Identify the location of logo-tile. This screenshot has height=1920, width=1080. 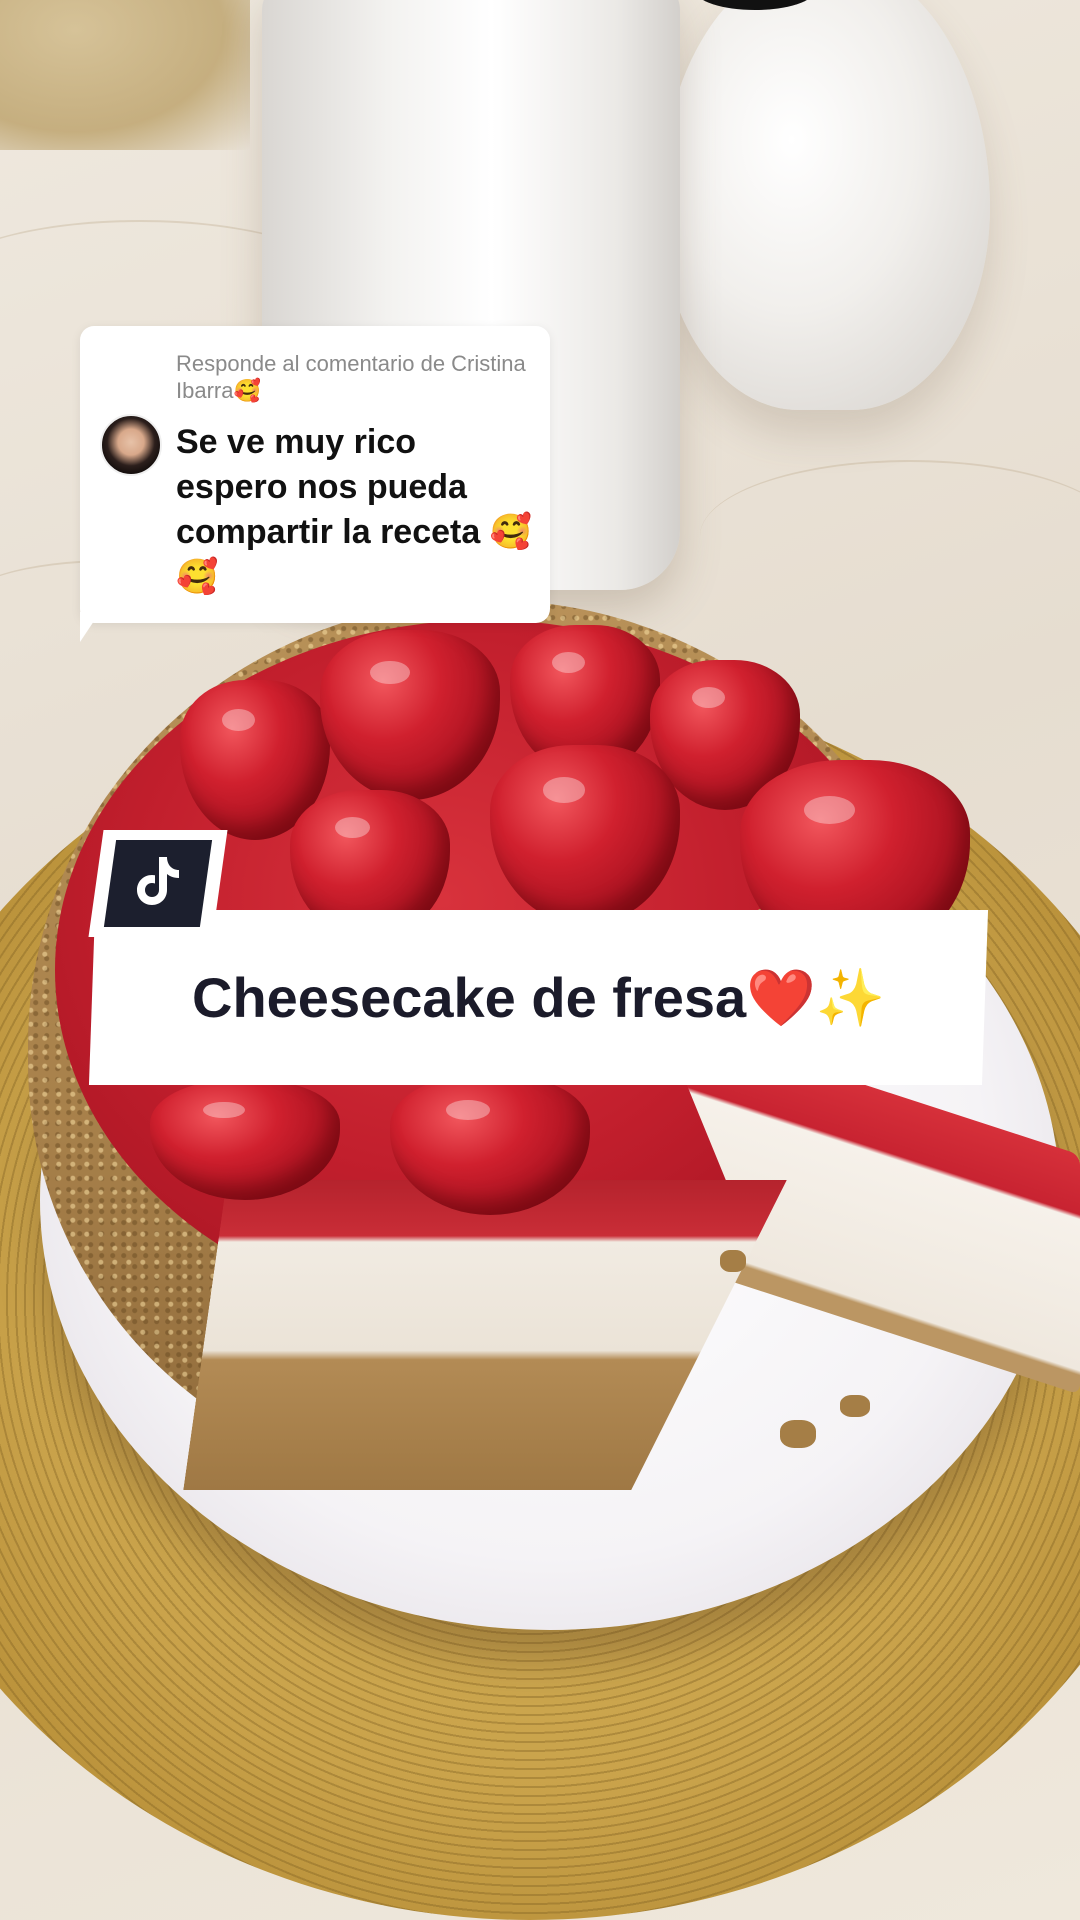
(158, 883).